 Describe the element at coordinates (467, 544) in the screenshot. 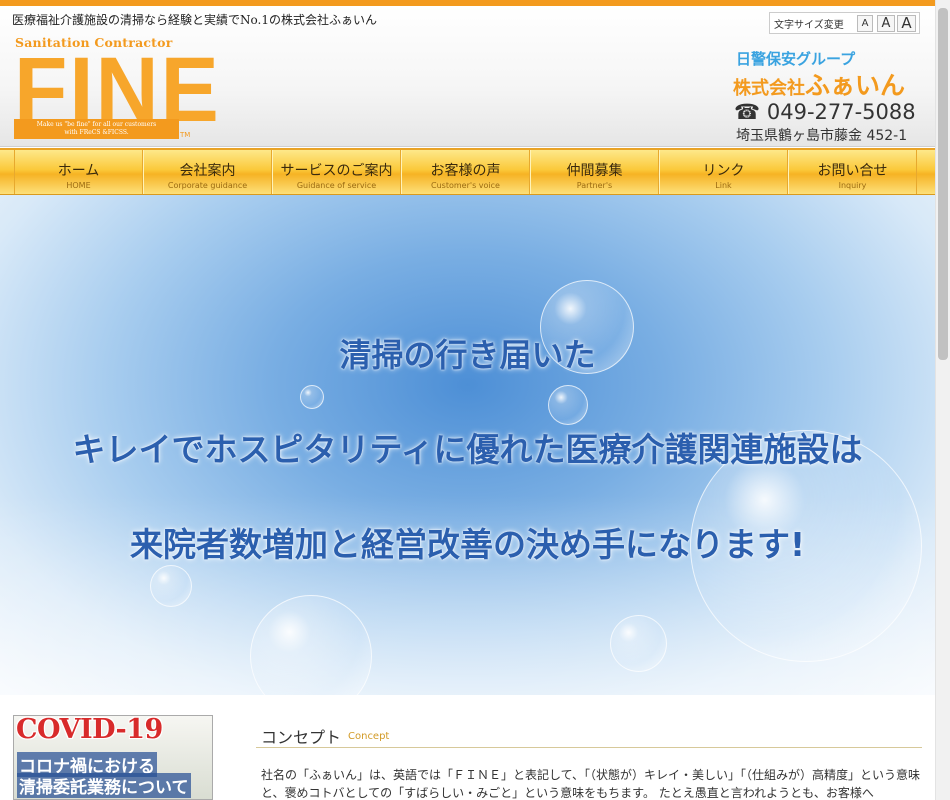

I see `hero-line-3: 来院者数増加と経営改善の決め手になります!` at that location.